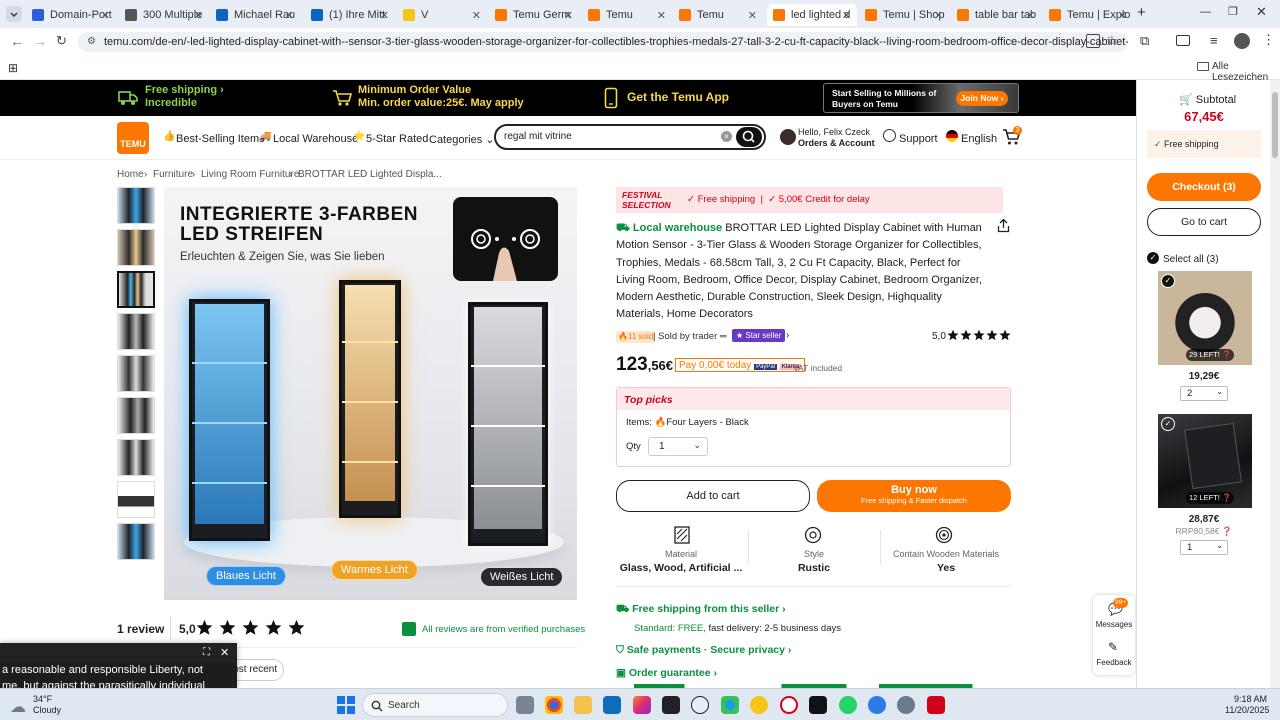  I want to click on settings-gear-icon, so click(906, 705).